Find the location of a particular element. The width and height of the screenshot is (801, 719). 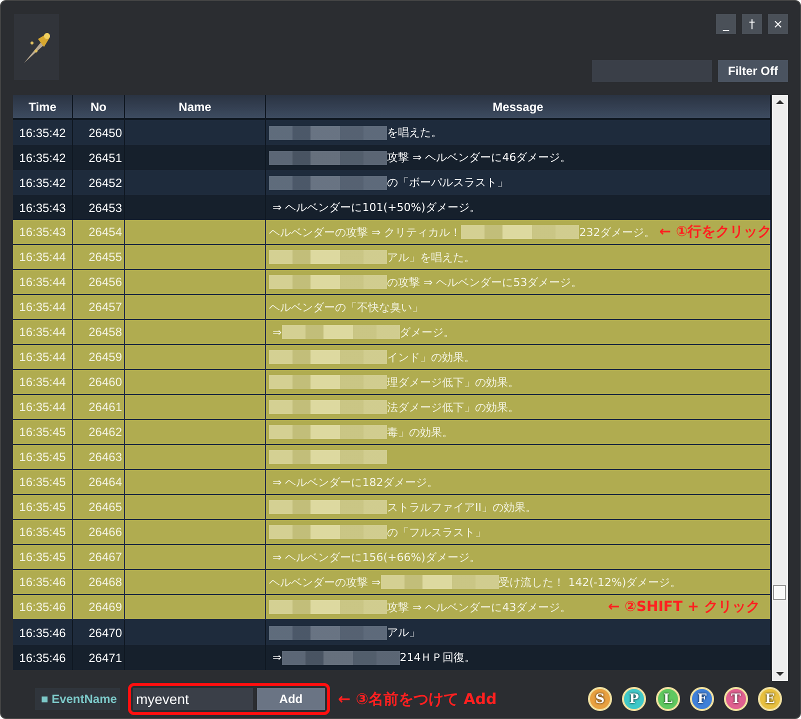

log-row: 16:35:46 26468 ヘルベンダーの攻撃 ⇒ 受け流した！ 142(-12%)ダメージ。 is located at coordinates (392, 582).